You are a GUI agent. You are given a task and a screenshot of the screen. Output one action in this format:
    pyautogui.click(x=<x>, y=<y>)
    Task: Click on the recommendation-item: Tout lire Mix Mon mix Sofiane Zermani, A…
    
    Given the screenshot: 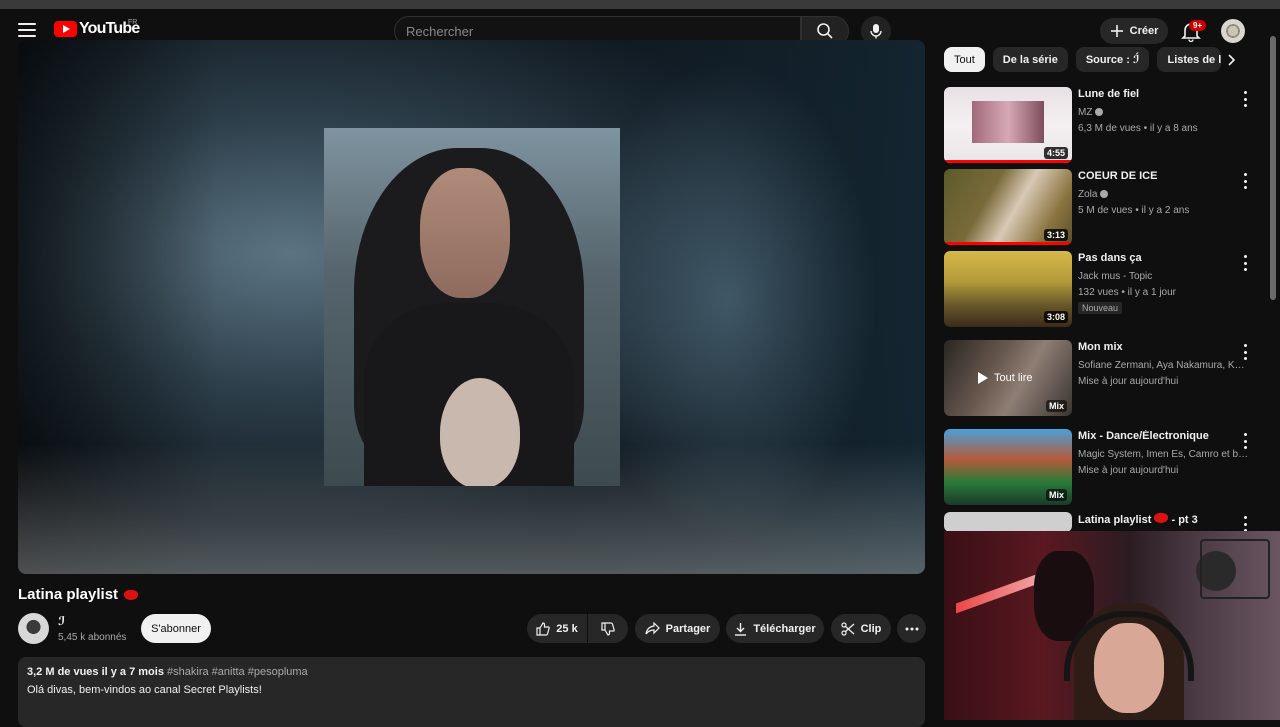 What is the action you would take?
    pyautogui.click(x=1104, y=379)
    